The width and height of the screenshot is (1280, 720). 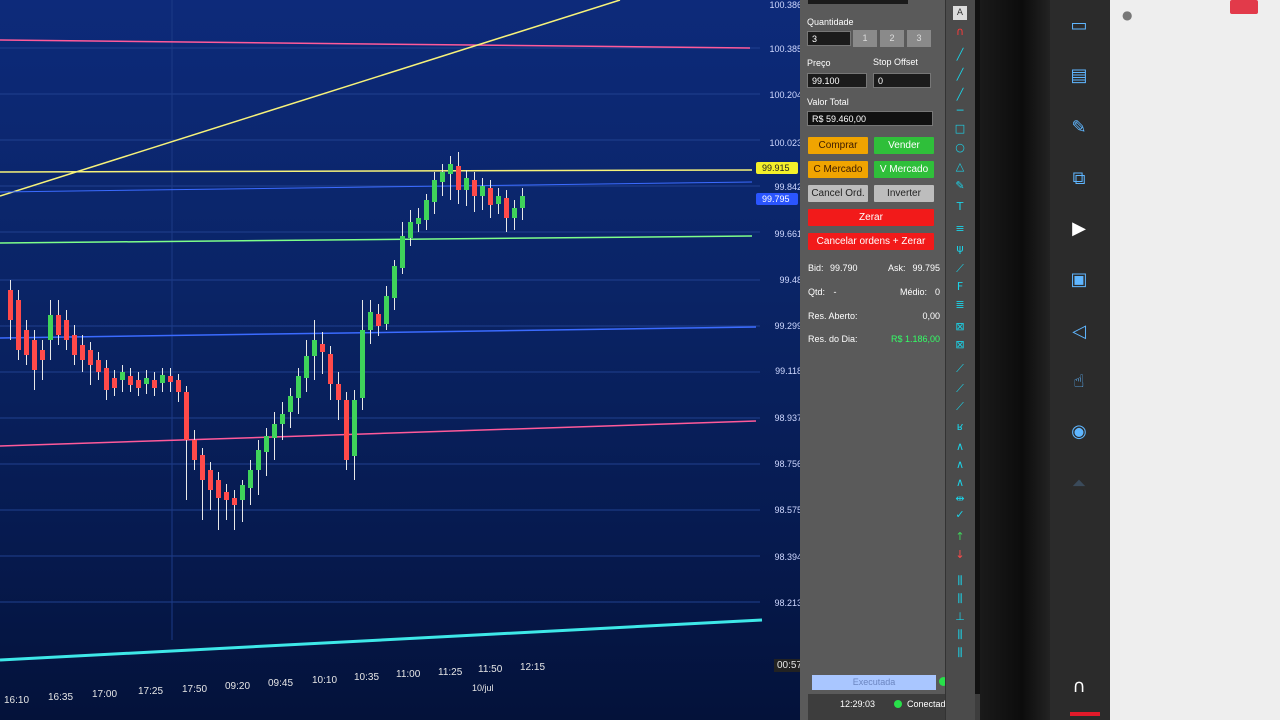 What do you see at coordinates (1079, 432) in the screenshot?
I see `broadcast-icon: ◉` at bounding box center [1079, 432].